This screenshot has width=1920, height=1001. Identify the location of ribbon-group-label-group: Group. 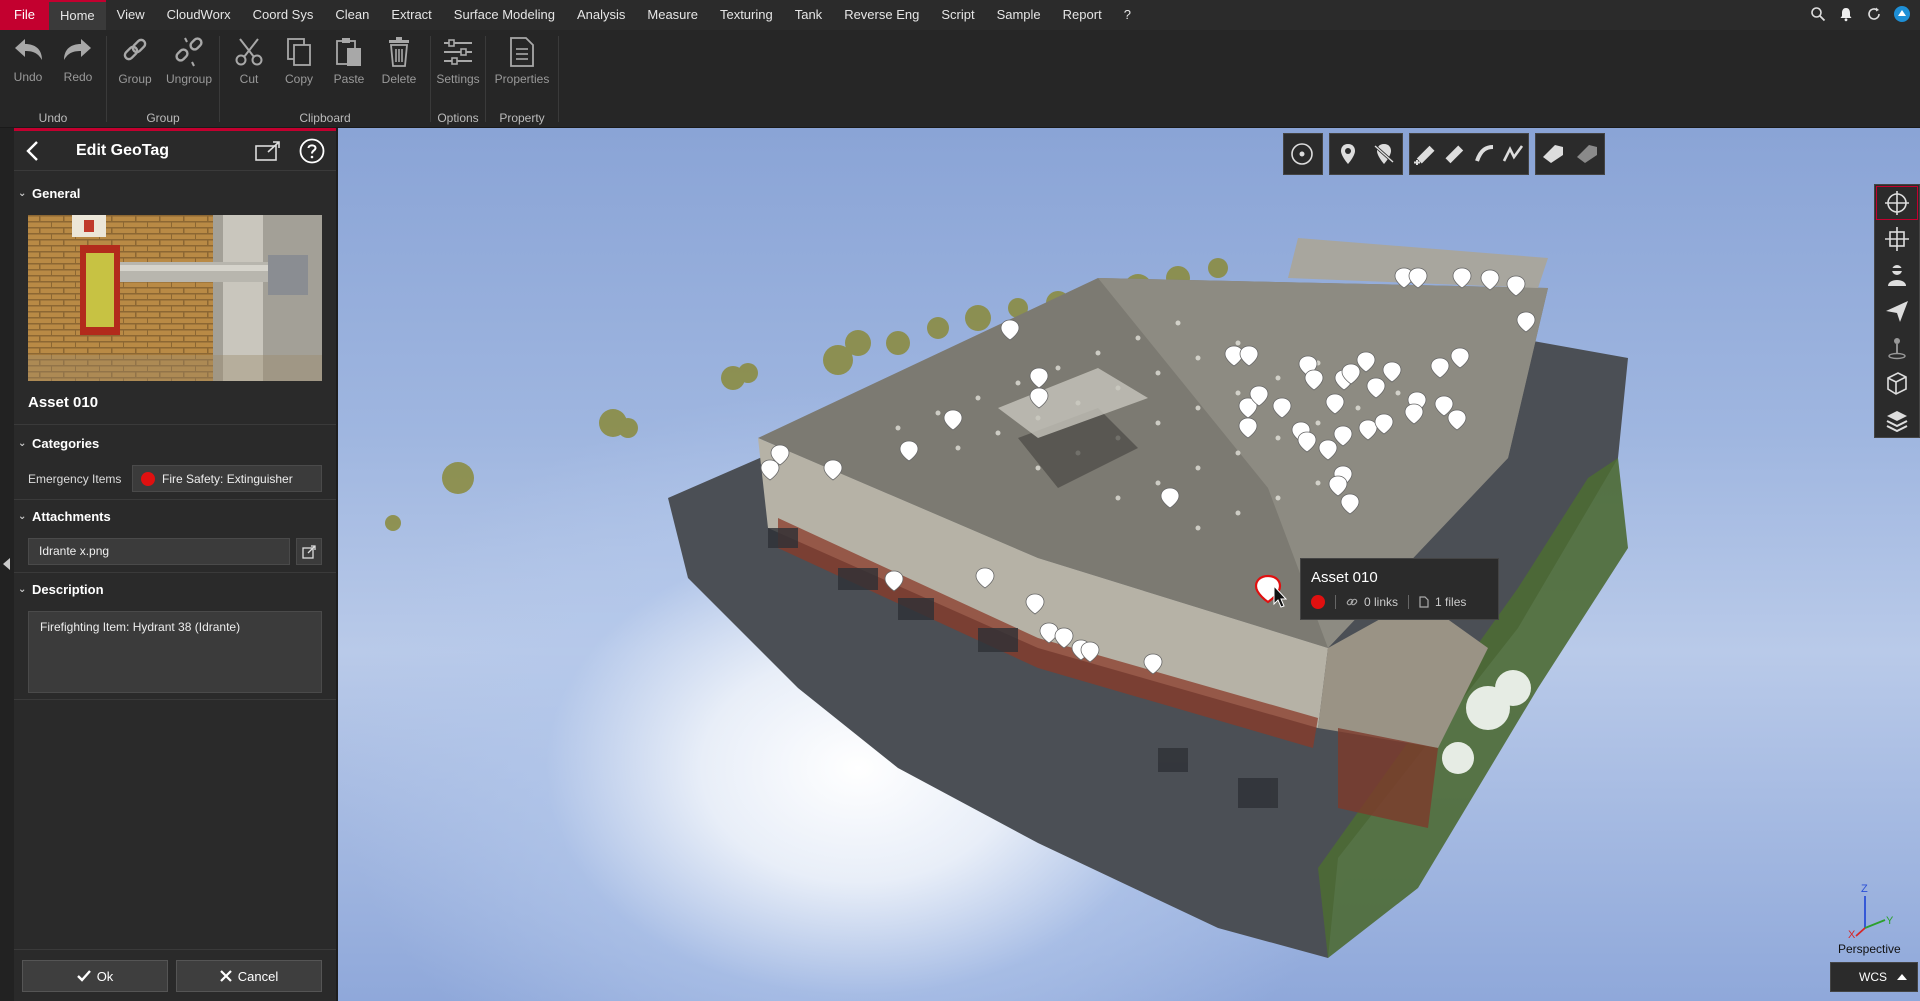
(163, 118).